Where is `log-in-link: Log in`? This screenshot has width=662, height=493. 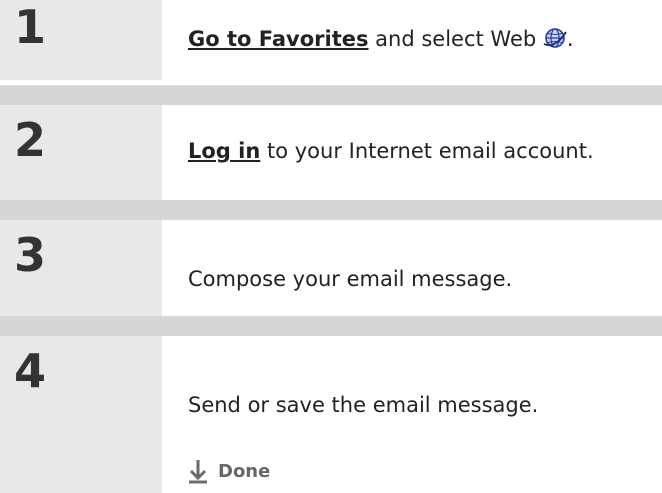
log-in-link: Log in is located at coordinates (224, 151).